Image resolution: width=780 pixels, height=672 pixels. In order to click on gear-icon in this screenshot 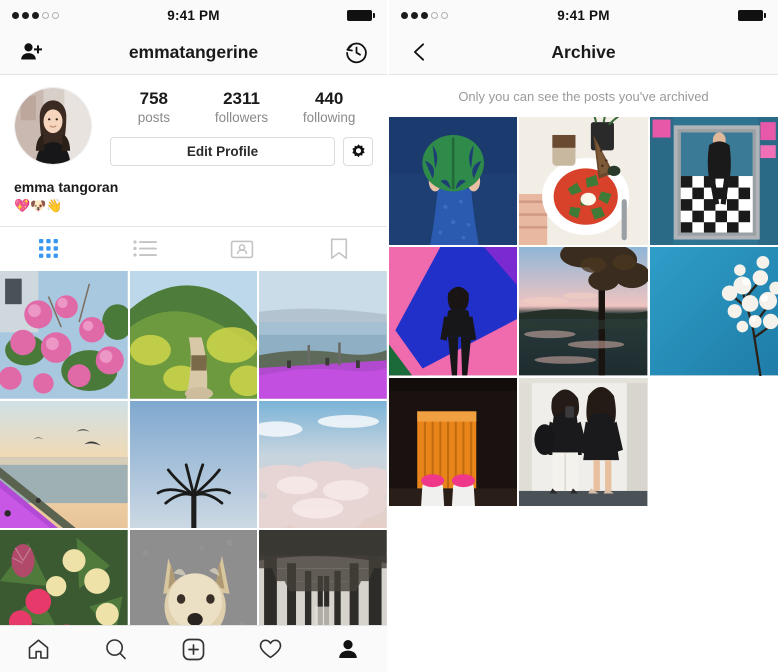, I will do `click(358, 151)`.